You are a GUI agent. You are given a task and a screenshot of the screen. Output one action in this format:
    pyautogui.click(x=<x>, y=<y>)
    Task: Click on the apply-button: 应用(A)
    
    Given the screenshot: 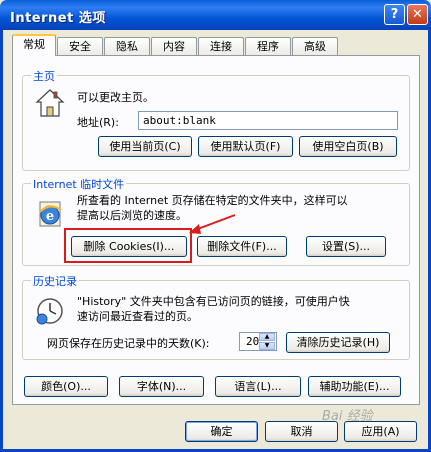 What is the action you would take?
    pyautogui.click(x=380, y=431)
    